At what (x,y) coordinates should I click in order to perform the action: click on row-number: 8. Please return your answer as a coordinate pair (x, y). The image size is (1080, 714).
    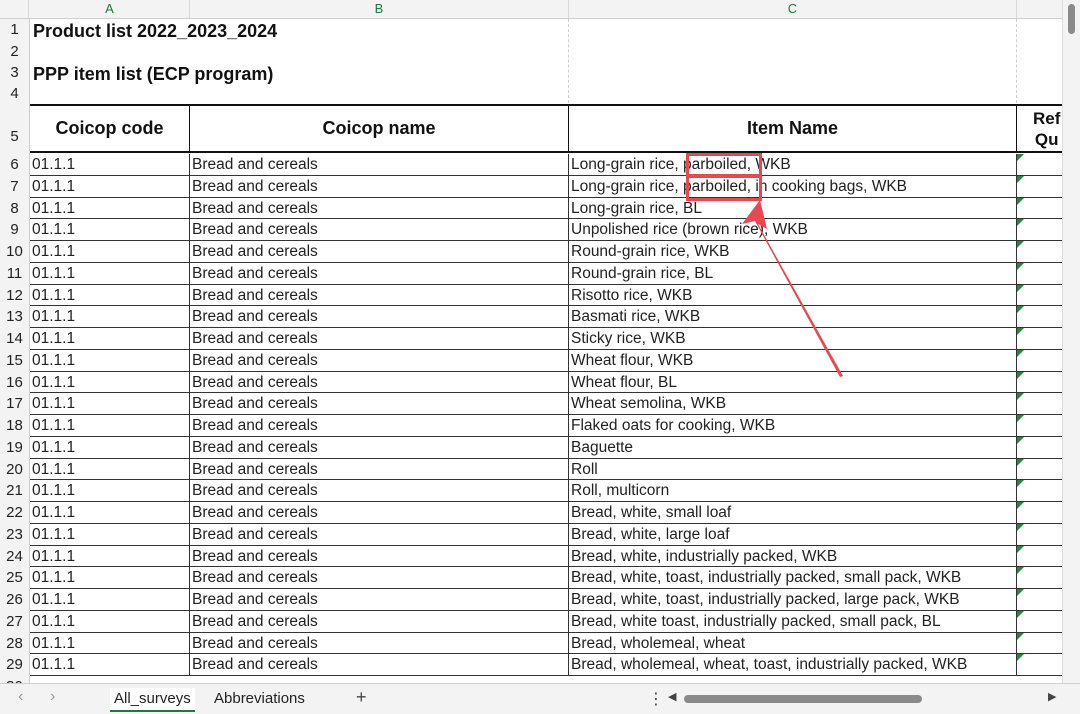
    Looking at the image, I should click on (14, 209).